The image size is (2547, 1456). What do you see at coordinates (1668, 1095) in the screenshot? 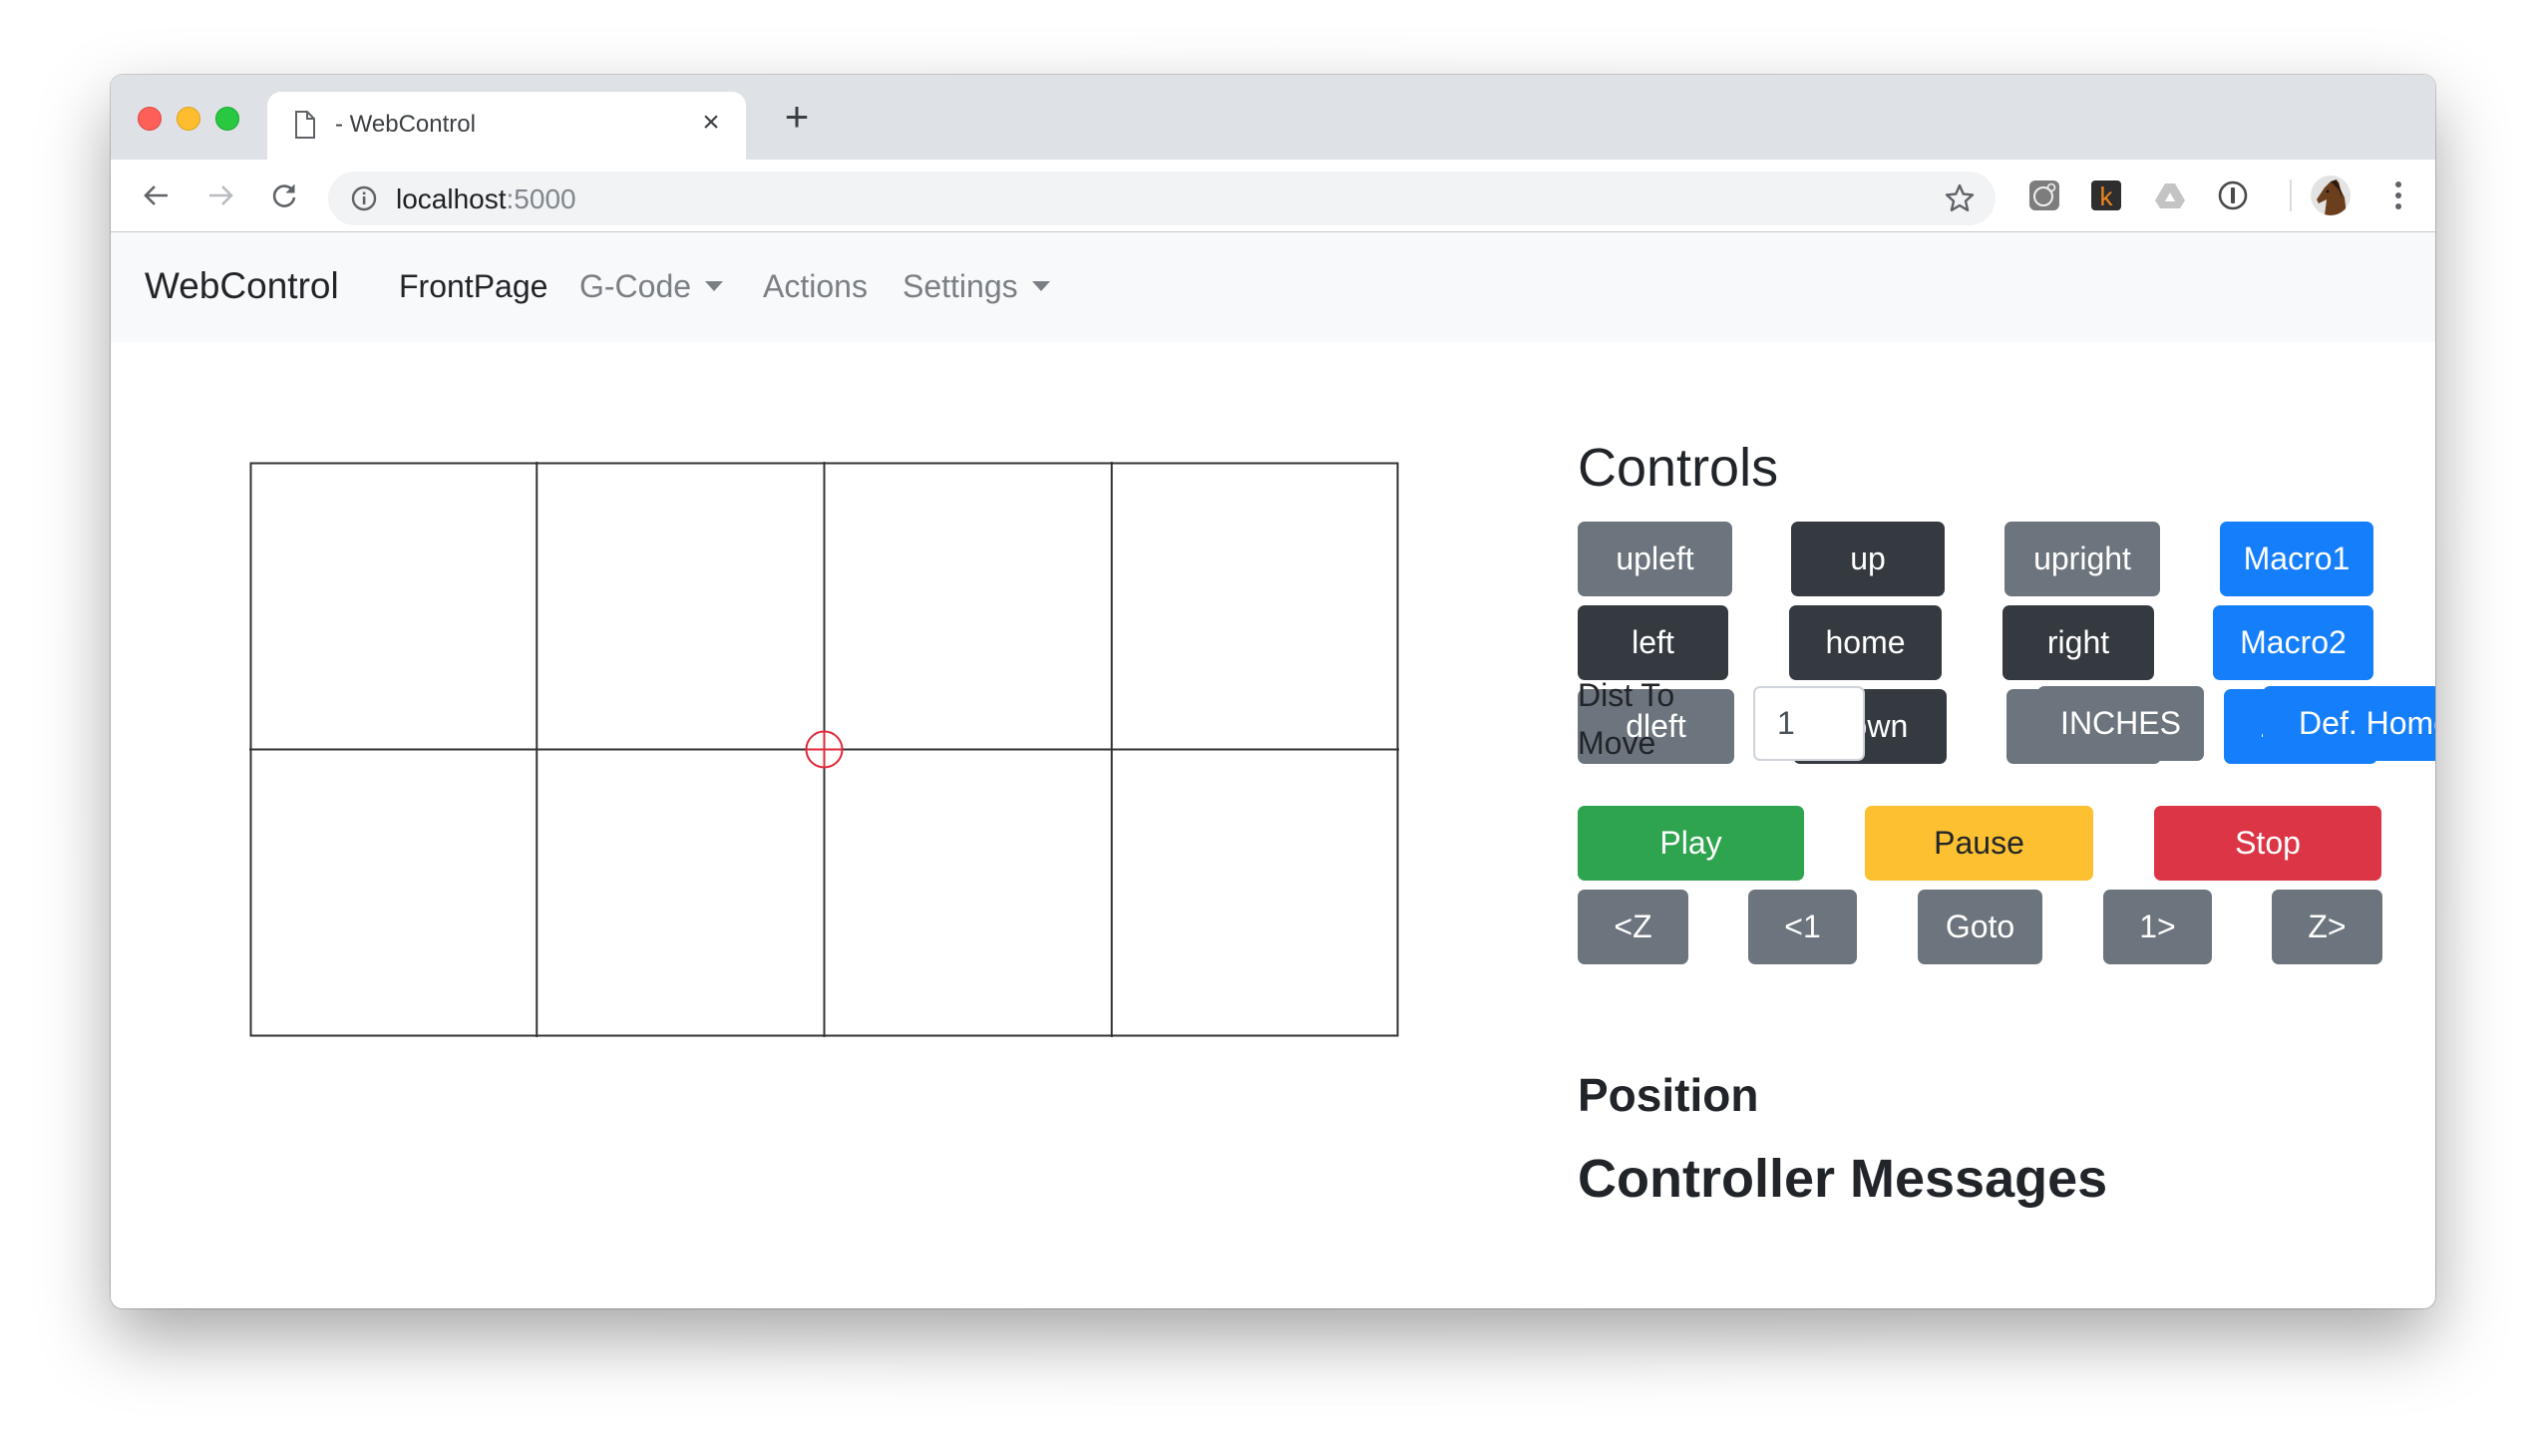
I see `position-heading: Position` at bounding box center [1668, 1095].